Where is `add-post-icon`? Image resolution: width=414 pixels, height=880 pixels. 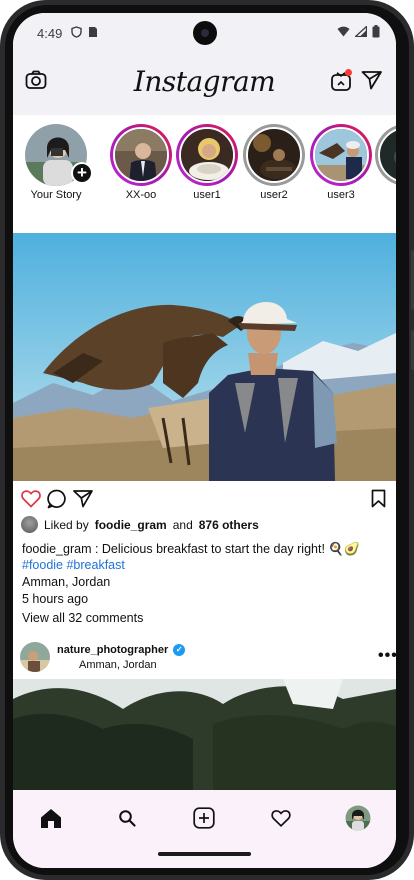 add-post-icon is located at coordinates (204, 818).